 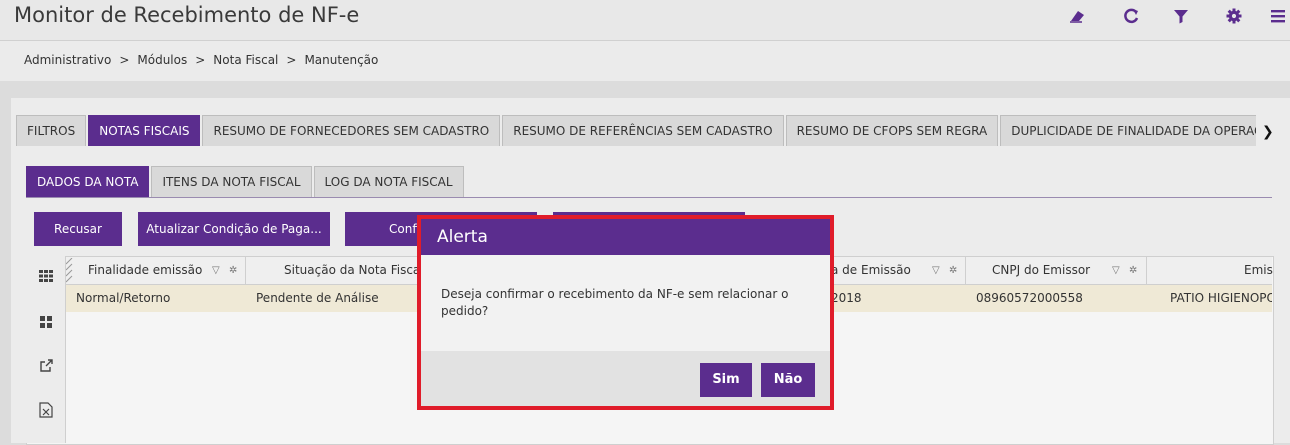 I want to click on breadcrumb-item: Nota Fiscal, so click(x=245, y=60).